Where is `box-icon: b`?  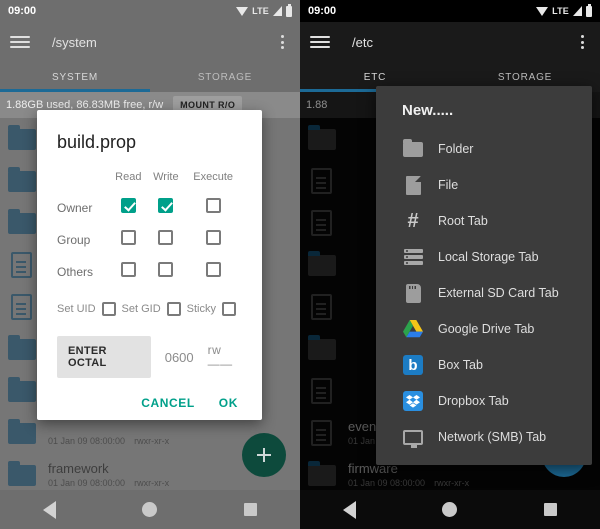
box-icon: b is located at coordinates (413, 365).